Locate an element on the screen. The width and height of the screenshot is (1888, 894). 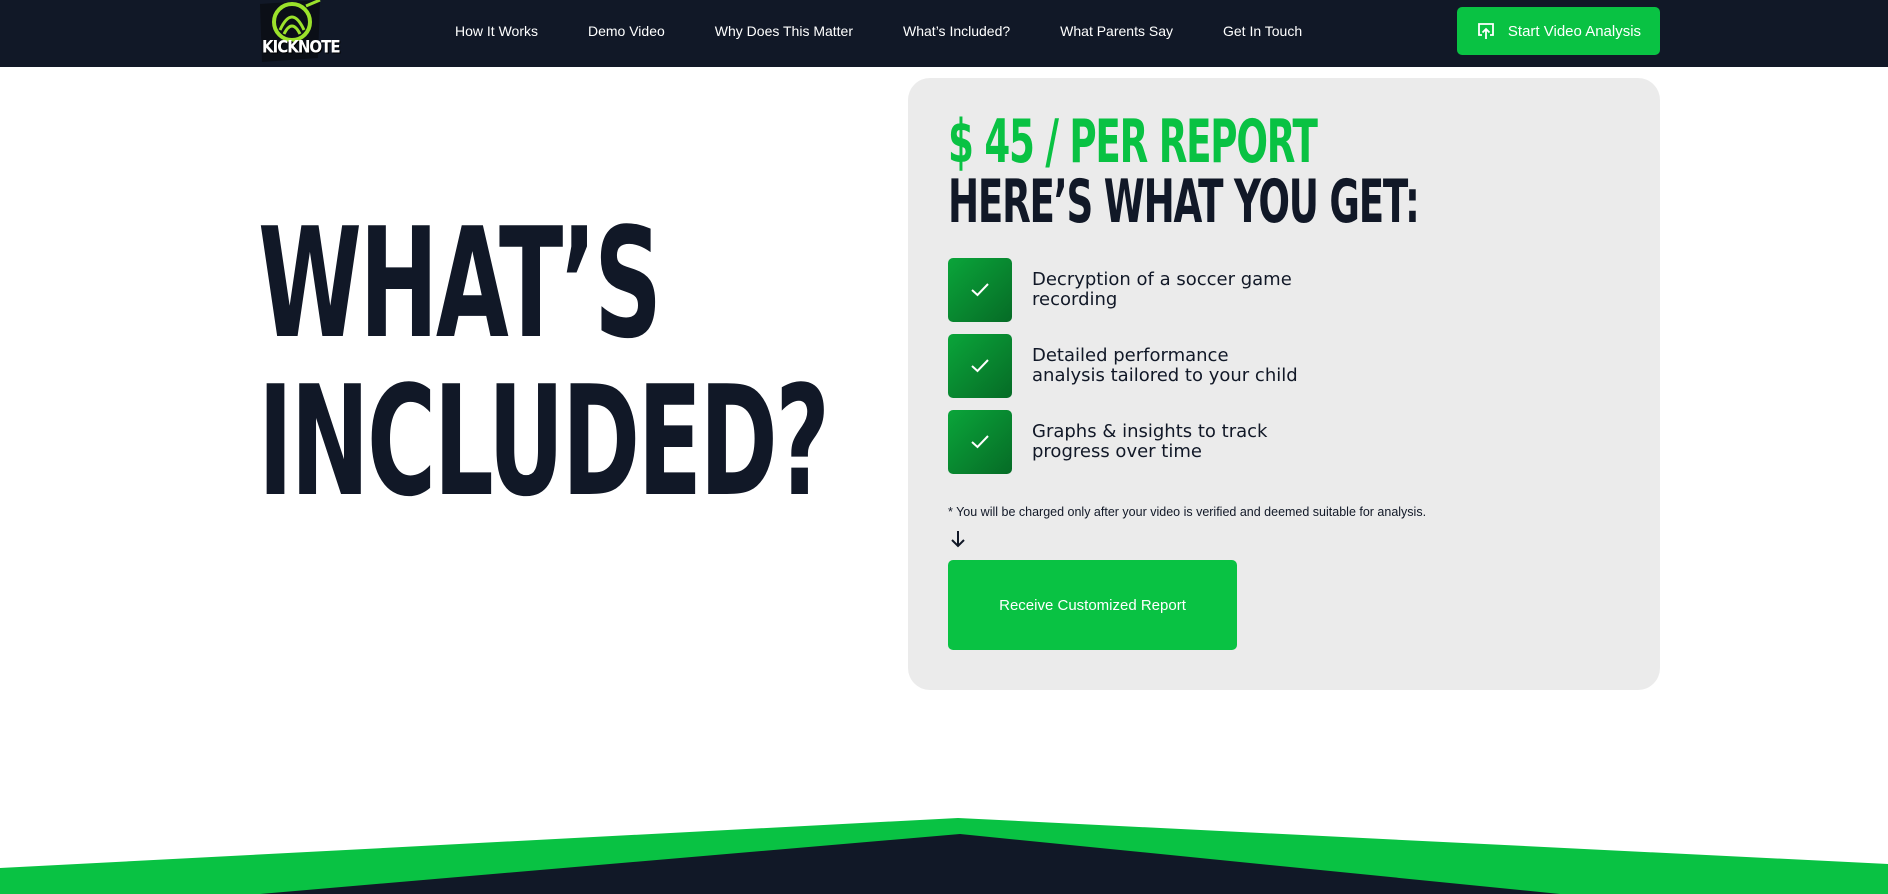
nav-link-why-does-this-matter: Why Does This Matter is located at coordinates (784, 31).